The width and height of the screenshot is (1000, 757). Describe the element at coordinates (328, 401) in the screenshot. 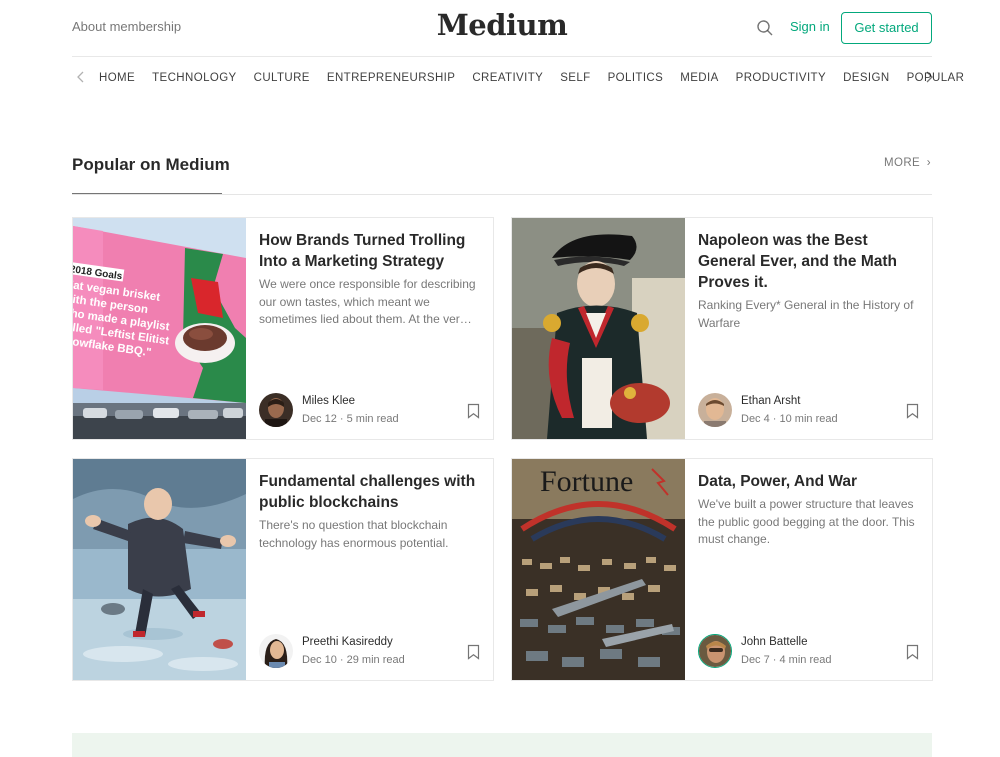

I see `author-name: Miles Klee` at that location.